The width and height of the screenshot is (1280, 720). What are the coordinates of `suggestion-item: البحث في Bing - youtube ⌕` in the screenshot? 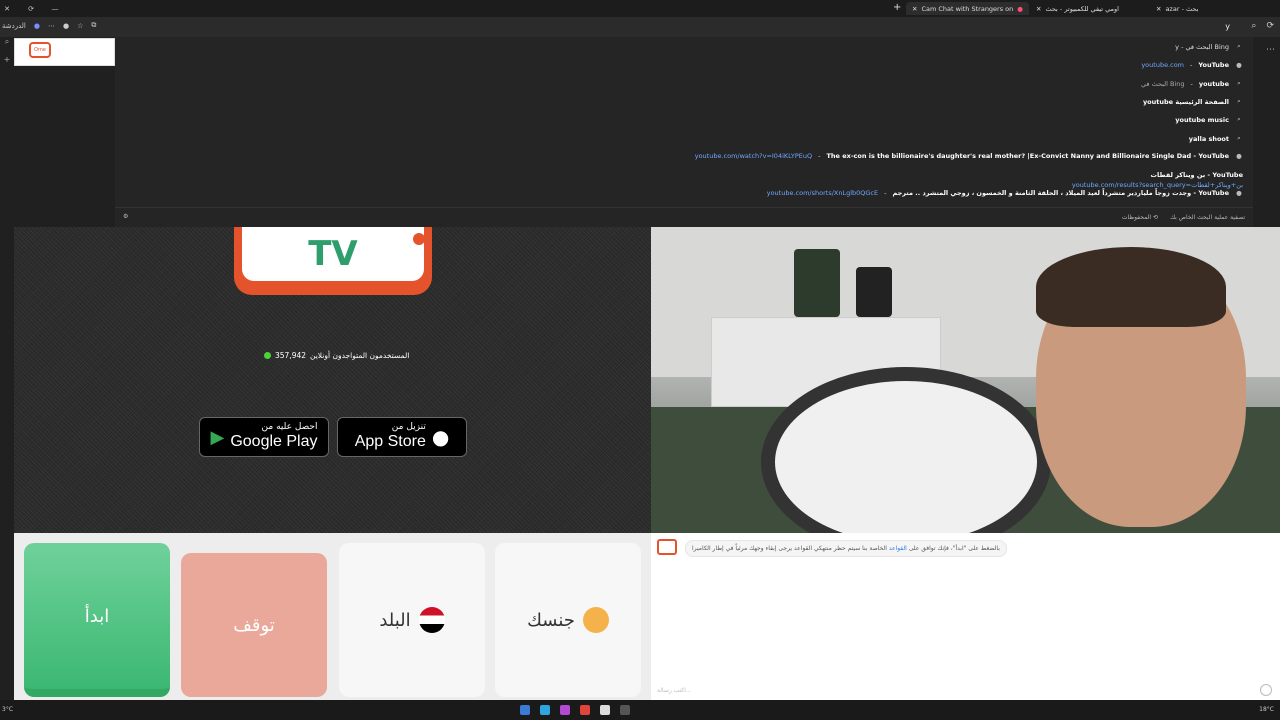 It's located at (1192, 83).